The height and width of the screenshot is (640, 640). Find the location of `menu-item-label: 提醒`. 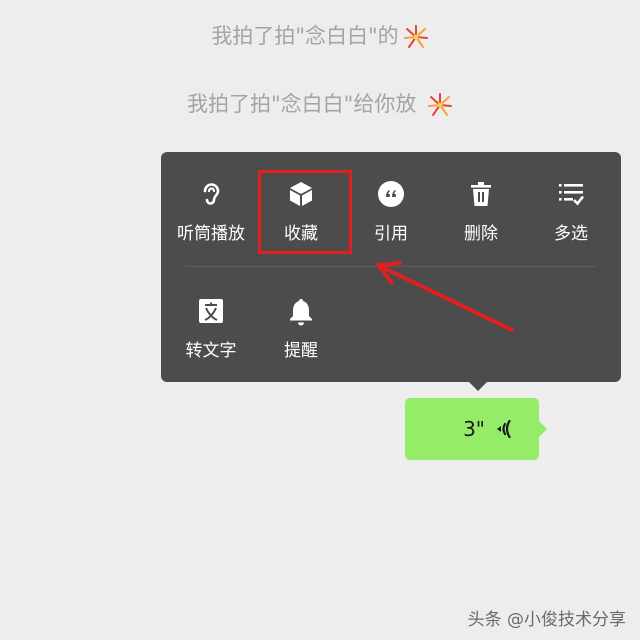

menu-item-label: 提醒 is located at coordinates (301, 351).